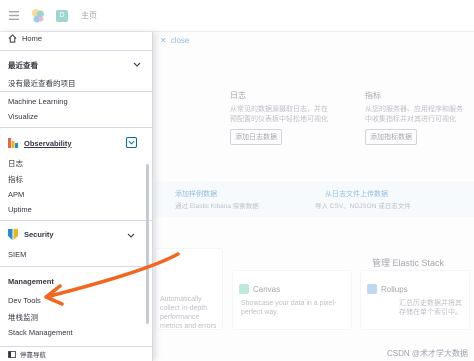 This screenshot has height=361, width=474. Describe the element at coordinates (13, 143) in the screenshot. I see `observability-icon` at that location.